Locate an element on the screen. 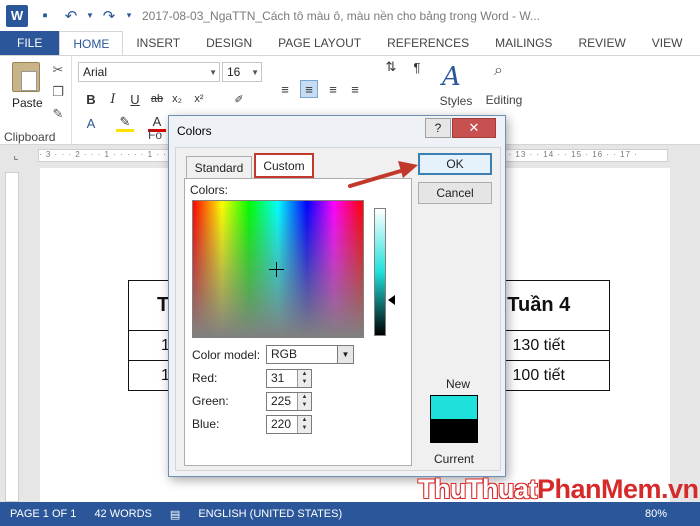  current-color-label: Current is located at coordinates (454, 459).